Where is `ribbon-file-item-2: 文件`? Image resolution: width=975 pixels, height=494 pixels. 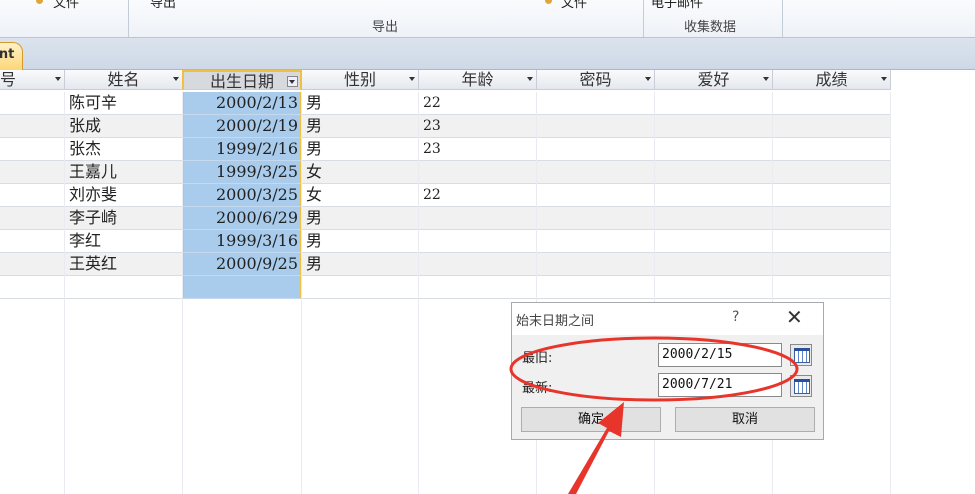
ribbon-file-item-2: 文件 is located at coordinates (574, 5).